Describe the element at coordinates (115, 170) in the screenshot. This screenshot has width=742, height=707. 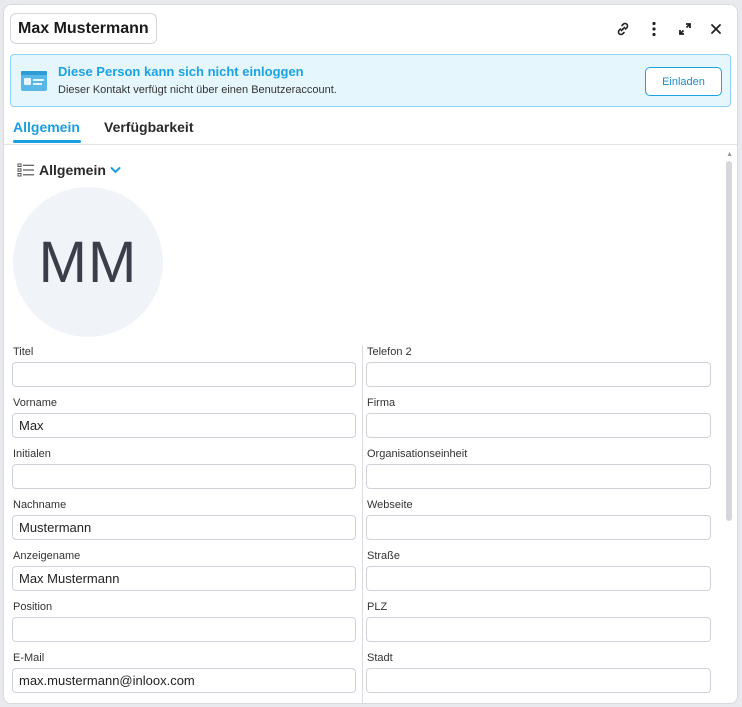
I see `chevron-down-icon` at that location.